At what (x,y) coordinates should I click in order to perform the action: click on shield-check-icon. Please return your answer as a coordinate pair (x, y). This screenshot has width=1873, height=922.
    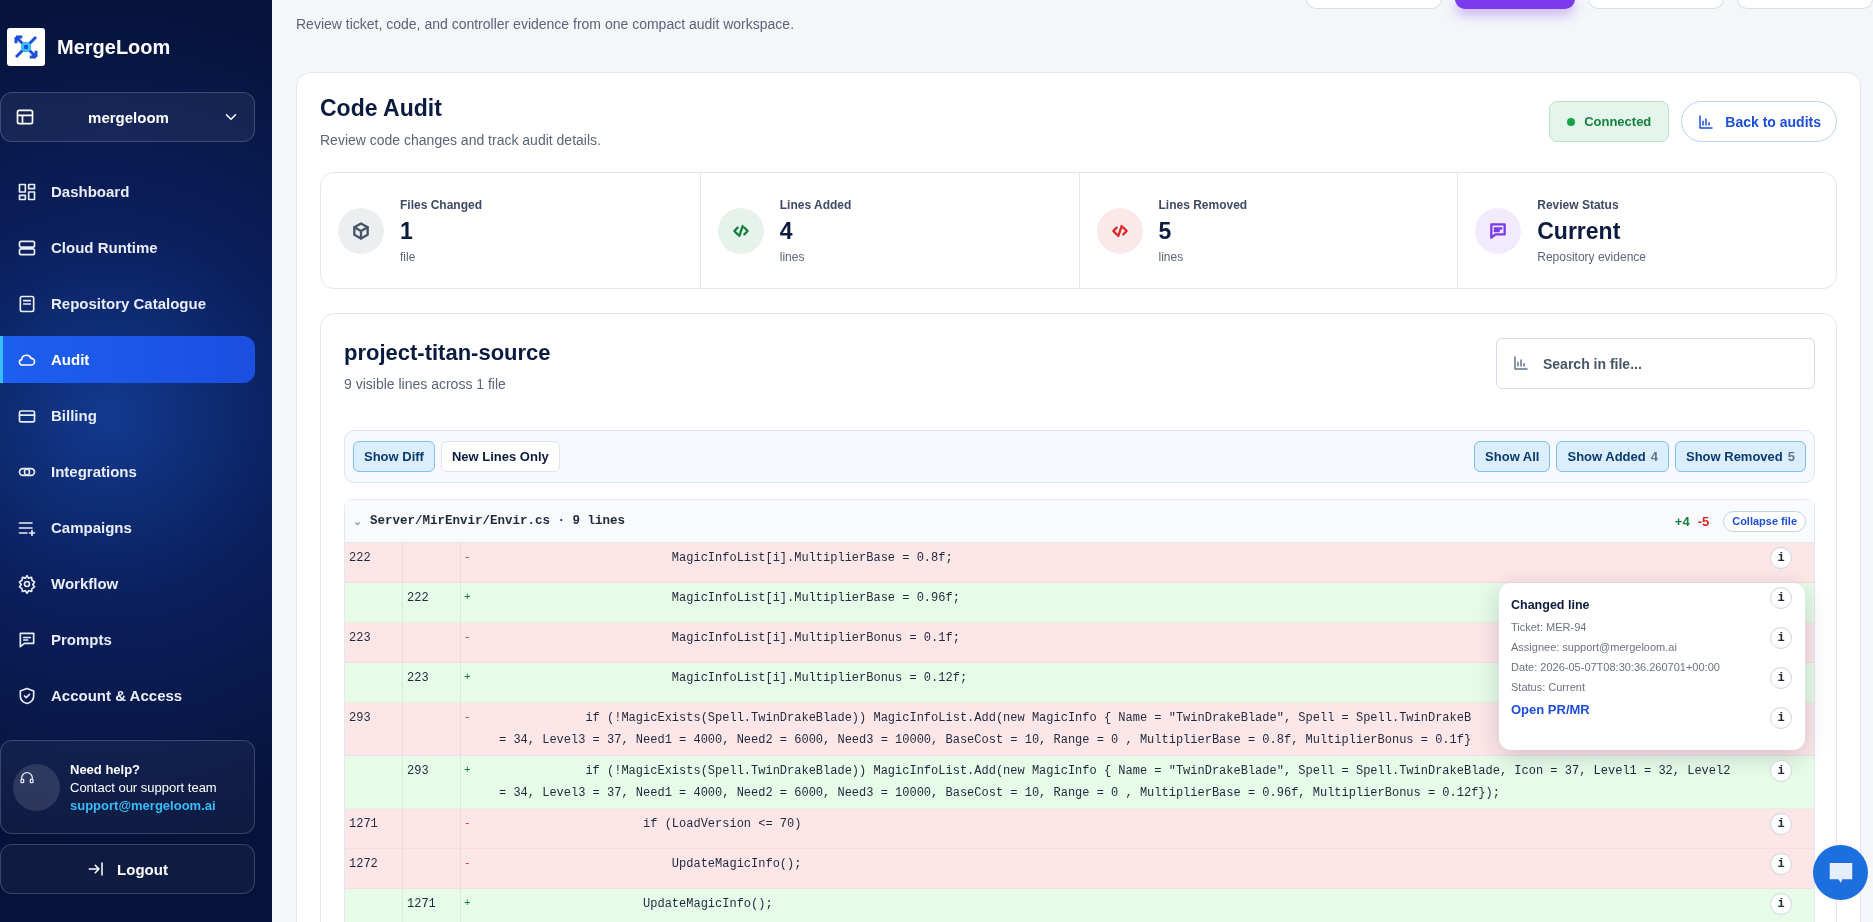
    Looking at the image, I should click on (27, 695).